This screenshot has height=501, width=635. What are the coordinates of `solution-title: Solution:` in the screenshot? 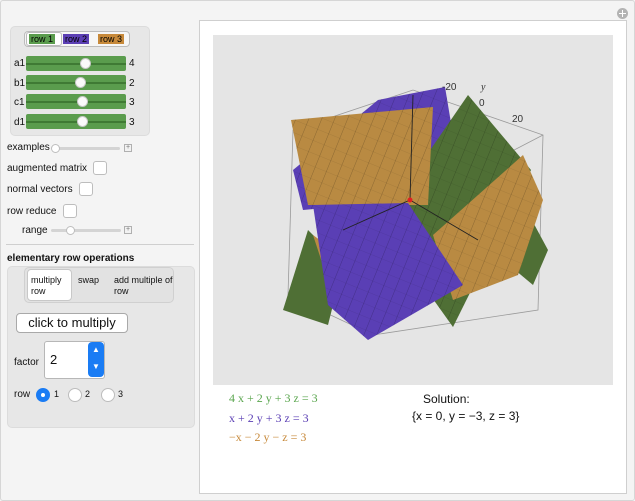 It's located at (446, 399).